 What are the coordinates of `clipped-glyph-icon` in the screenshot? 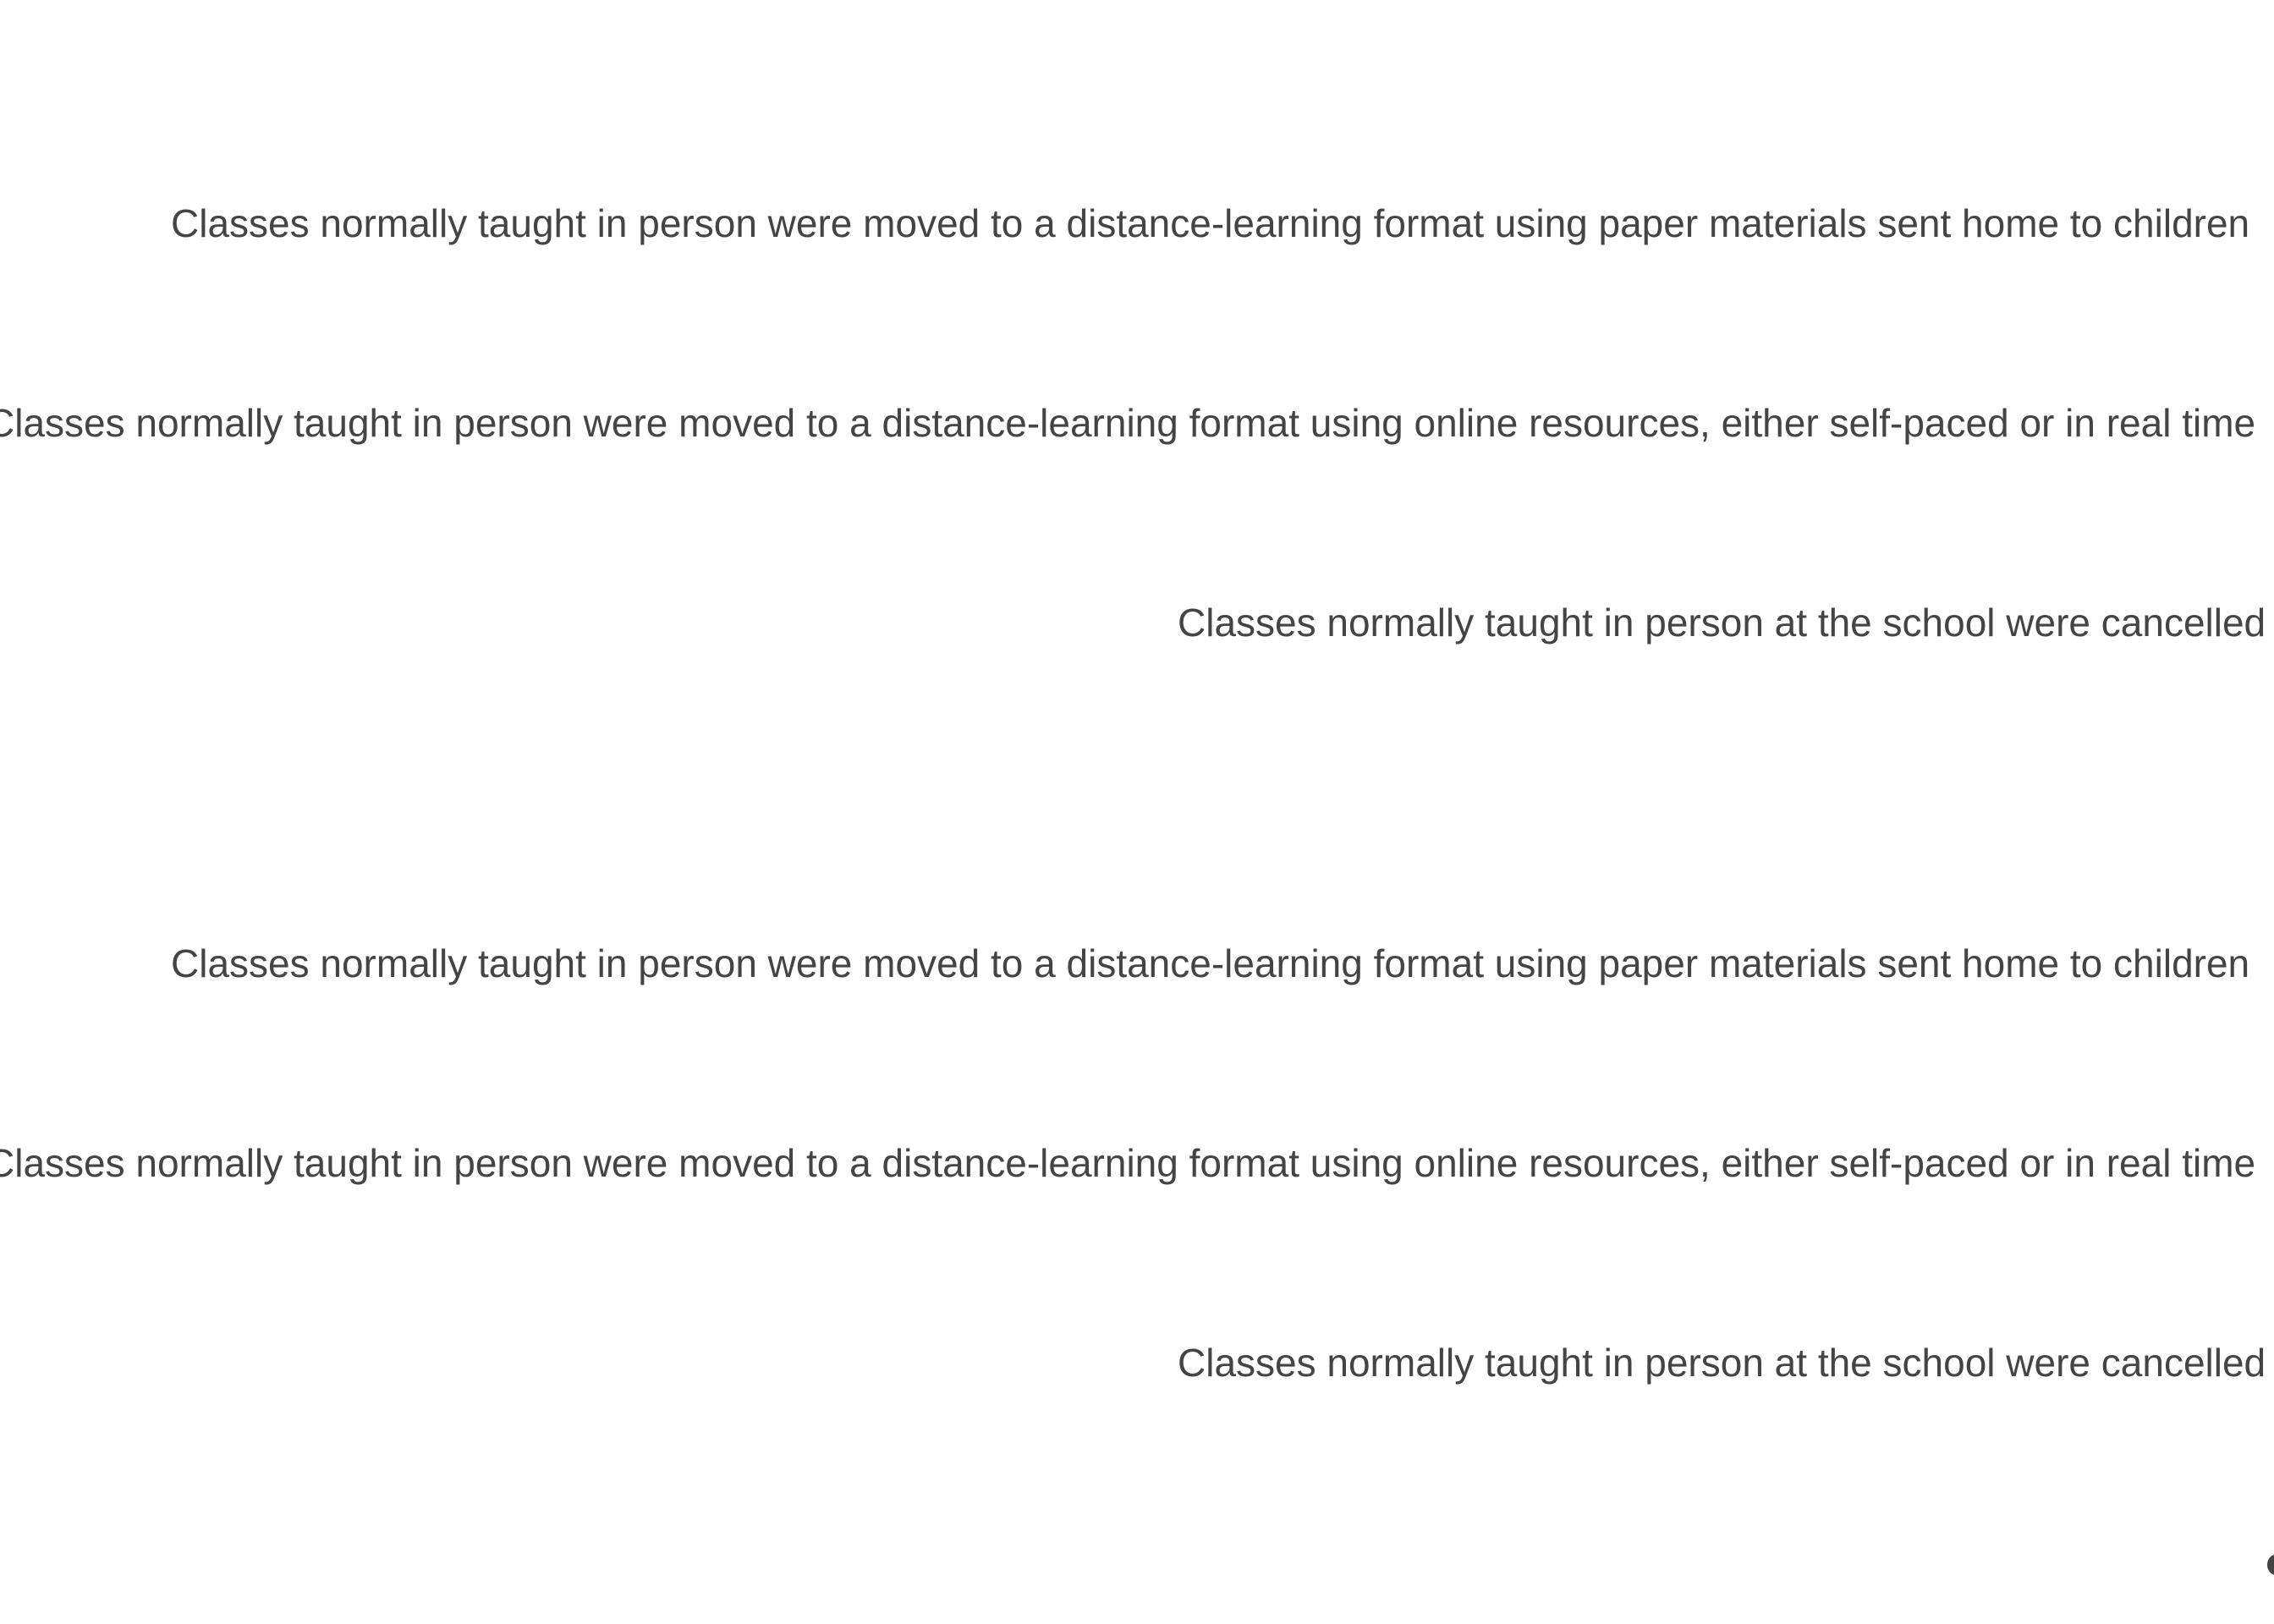 It's located at (2271, 1565).